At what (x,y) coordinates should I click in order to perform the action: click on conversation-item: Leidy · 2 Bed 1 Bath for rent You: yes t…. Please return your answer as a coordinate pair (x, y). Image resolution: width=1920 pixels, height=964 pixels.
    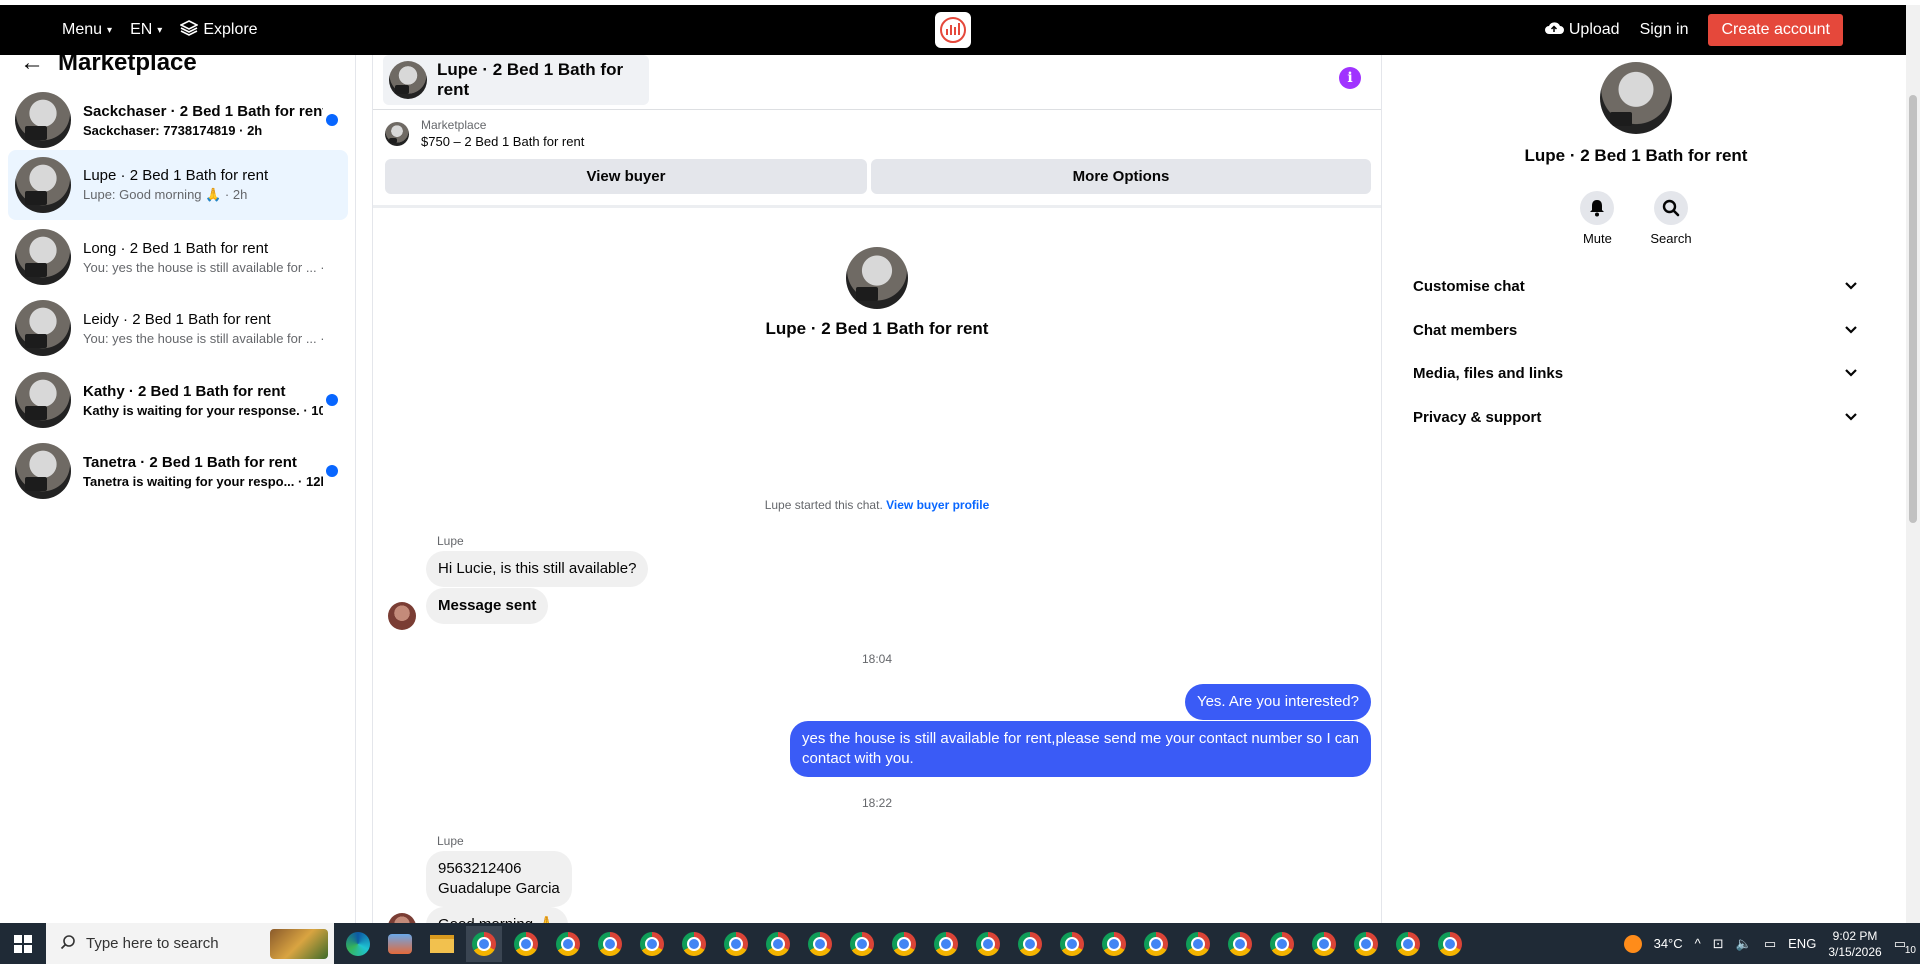
    Looking at the image, I should click on (178, 328).